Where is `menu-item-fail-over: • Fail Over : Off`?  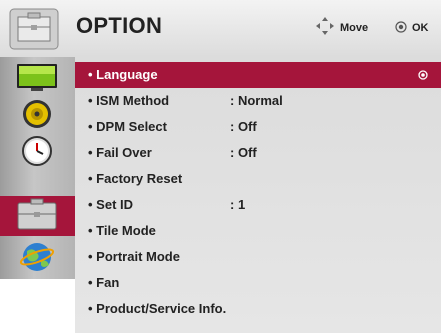
menu-item-fail-over: • Fail Over : Off is located at coordinates (258, 153).